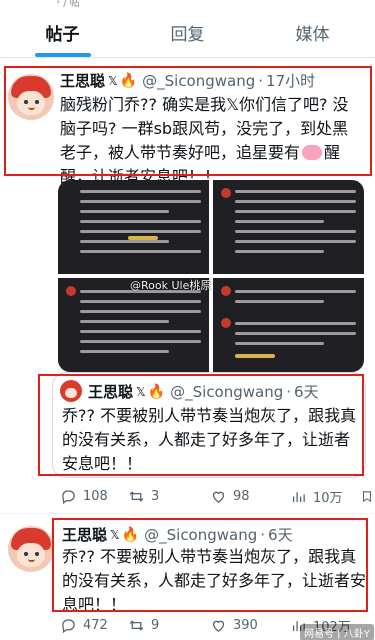 The image size is (375, 640). I want to click on tab-posts: 帖子, so click(62, 32).